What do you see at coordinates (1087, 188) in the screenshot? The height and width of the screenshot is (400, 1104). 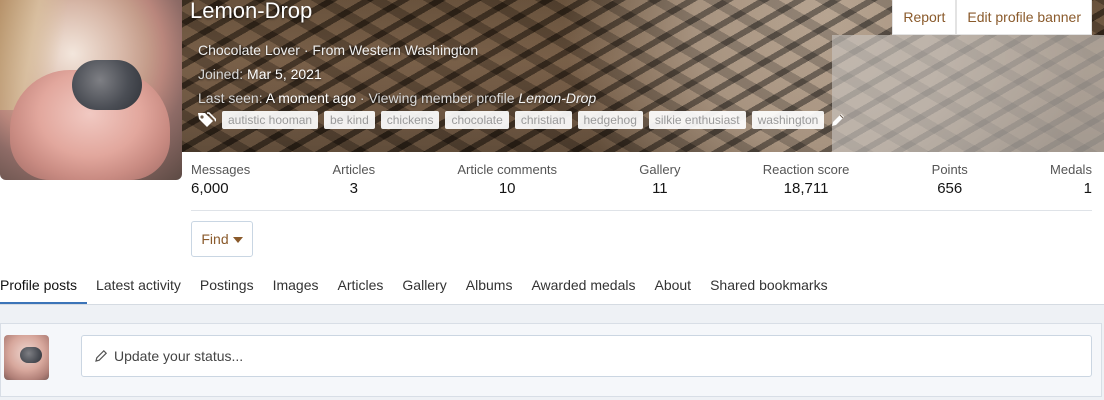 I see `stat-value: 1` at bounding box center [1087, 188].